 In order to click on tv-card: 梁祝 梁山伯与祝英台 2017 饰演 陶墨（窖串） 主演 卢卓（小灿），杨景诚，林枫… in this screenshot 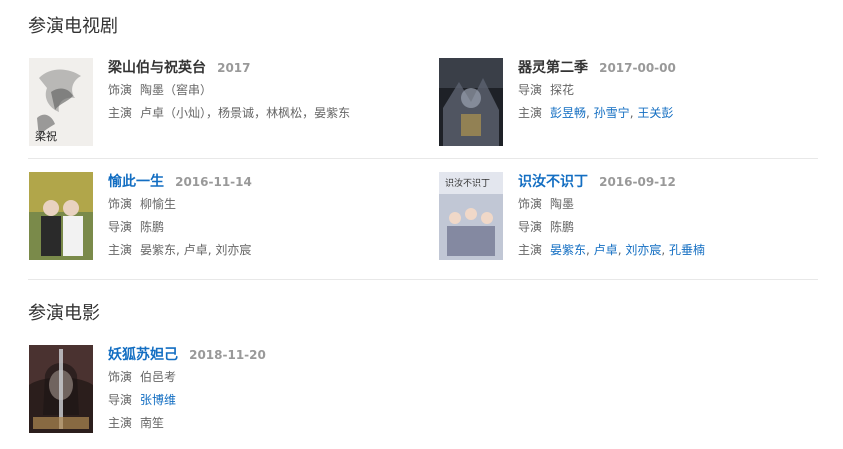, I will do `click(209, 102)`.